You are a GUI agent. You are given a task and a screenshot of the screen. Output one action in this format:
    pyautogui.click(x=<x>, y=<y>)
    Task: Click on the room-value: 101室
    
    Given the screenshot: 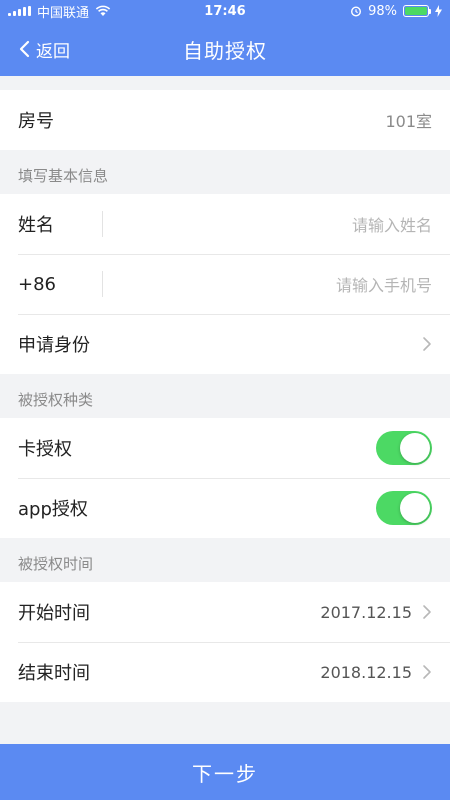 What is the action you would take?
    pyautogui.click(x=408, y=121)
    